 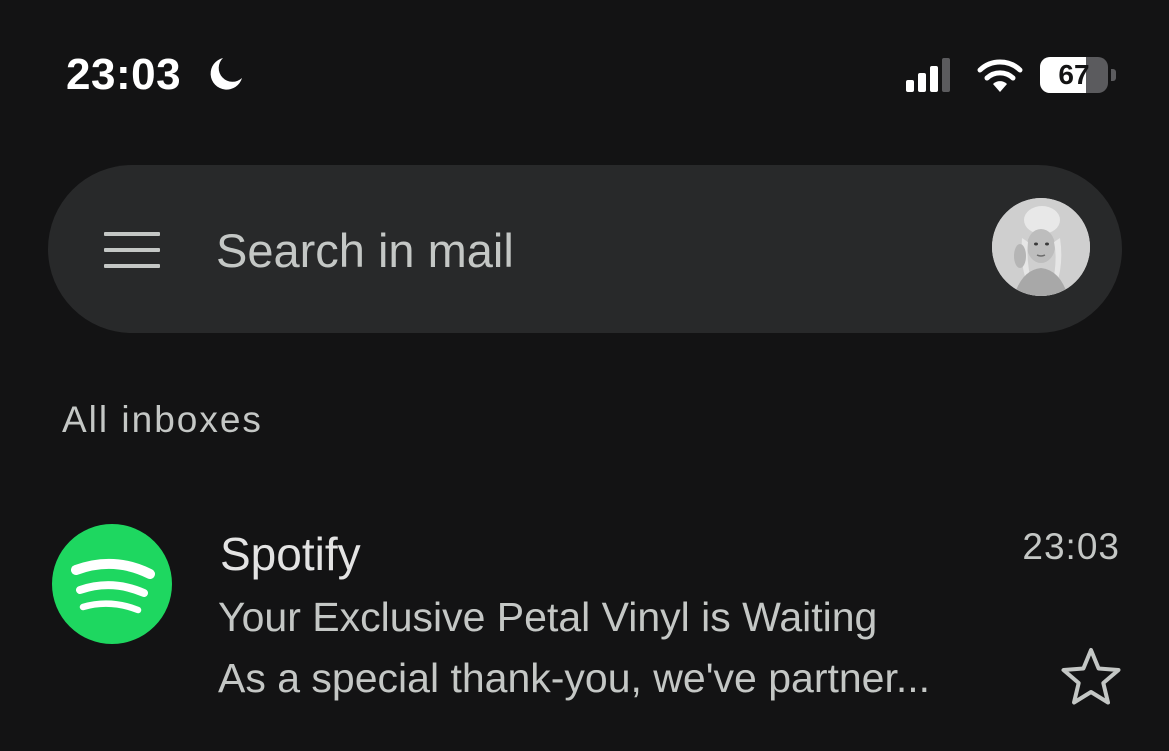 I want to click on moon-icon, so click(x=226, y=74).